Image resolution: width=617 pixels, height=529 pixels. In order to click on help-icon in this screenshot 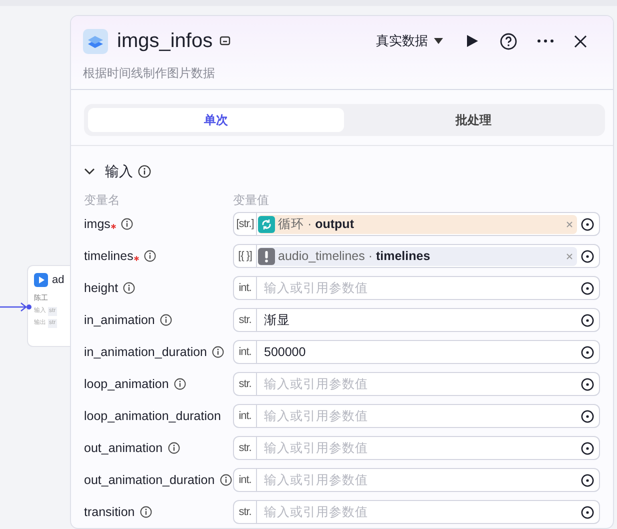, I will do `click(508, 41)`.